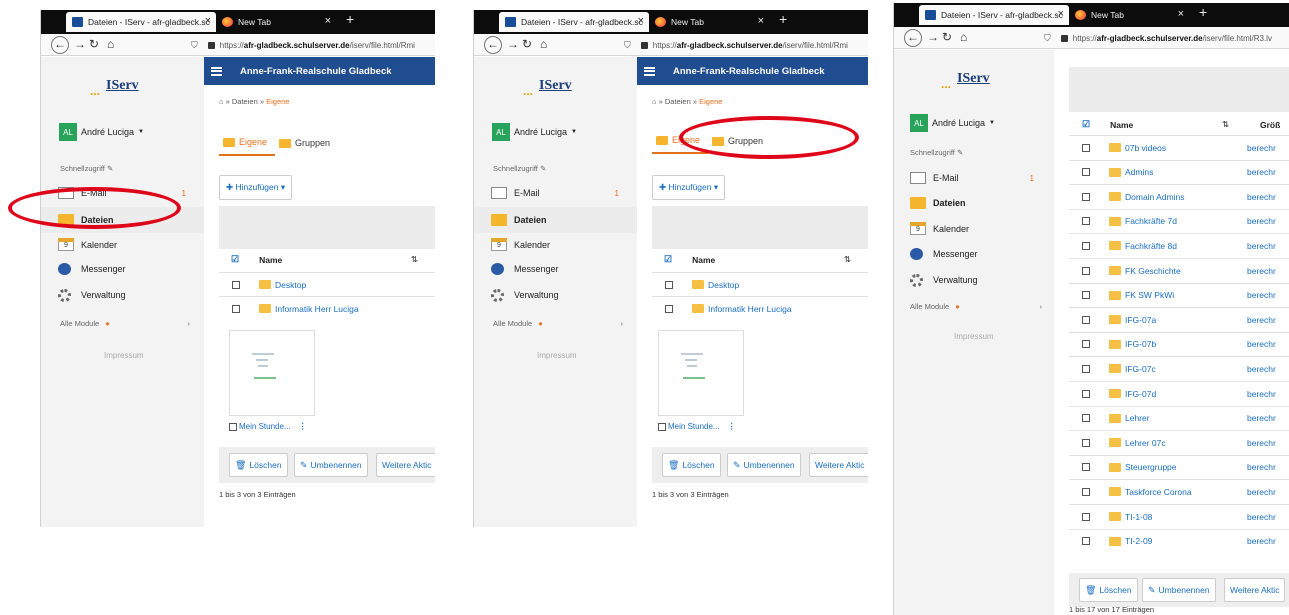 This screenshot has width=1289, height=615. What do you see at coordinates (519, 168) in the screenshot?
I see `shortcut-label: Schnellzugriff ✎` at bounding box center [519, 168].